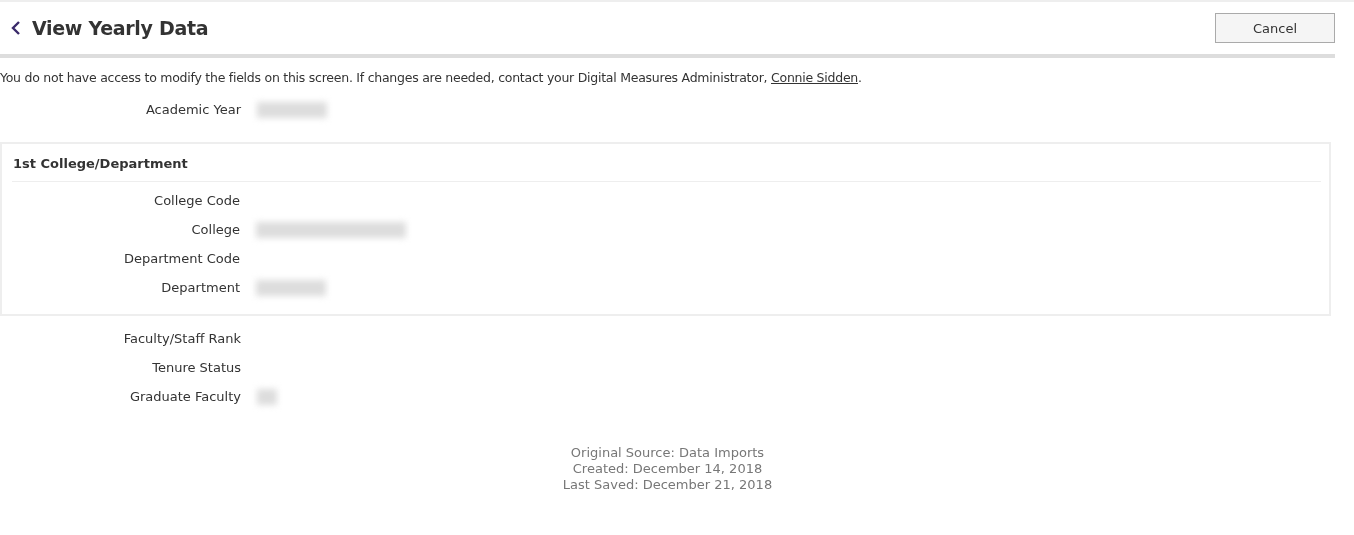  Describe the element at coordinates (667, 484) in the screenshot. I see `record-info: Last Saved: December 21, 2018` at that location.